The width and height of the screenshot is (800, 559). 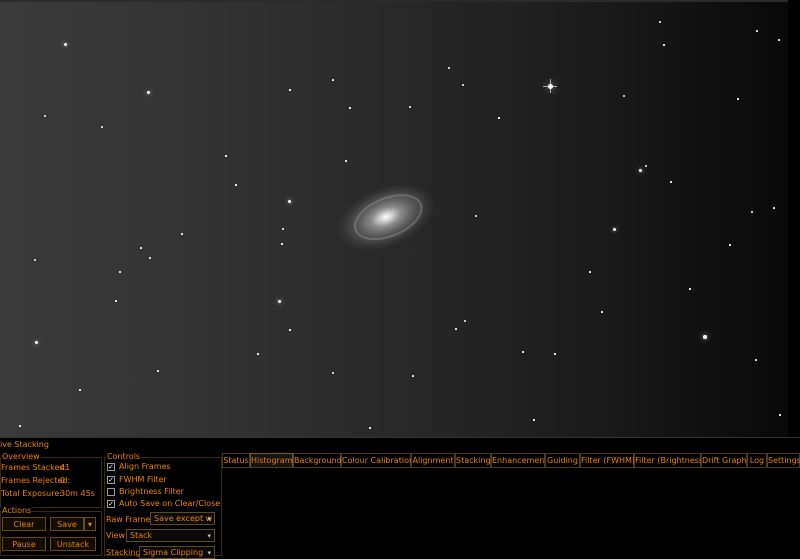 What do you see at coordinates (519, 460) in the screenshot?
I see `tab-enhancement: Enhancement` at bounding box center [519, 460].